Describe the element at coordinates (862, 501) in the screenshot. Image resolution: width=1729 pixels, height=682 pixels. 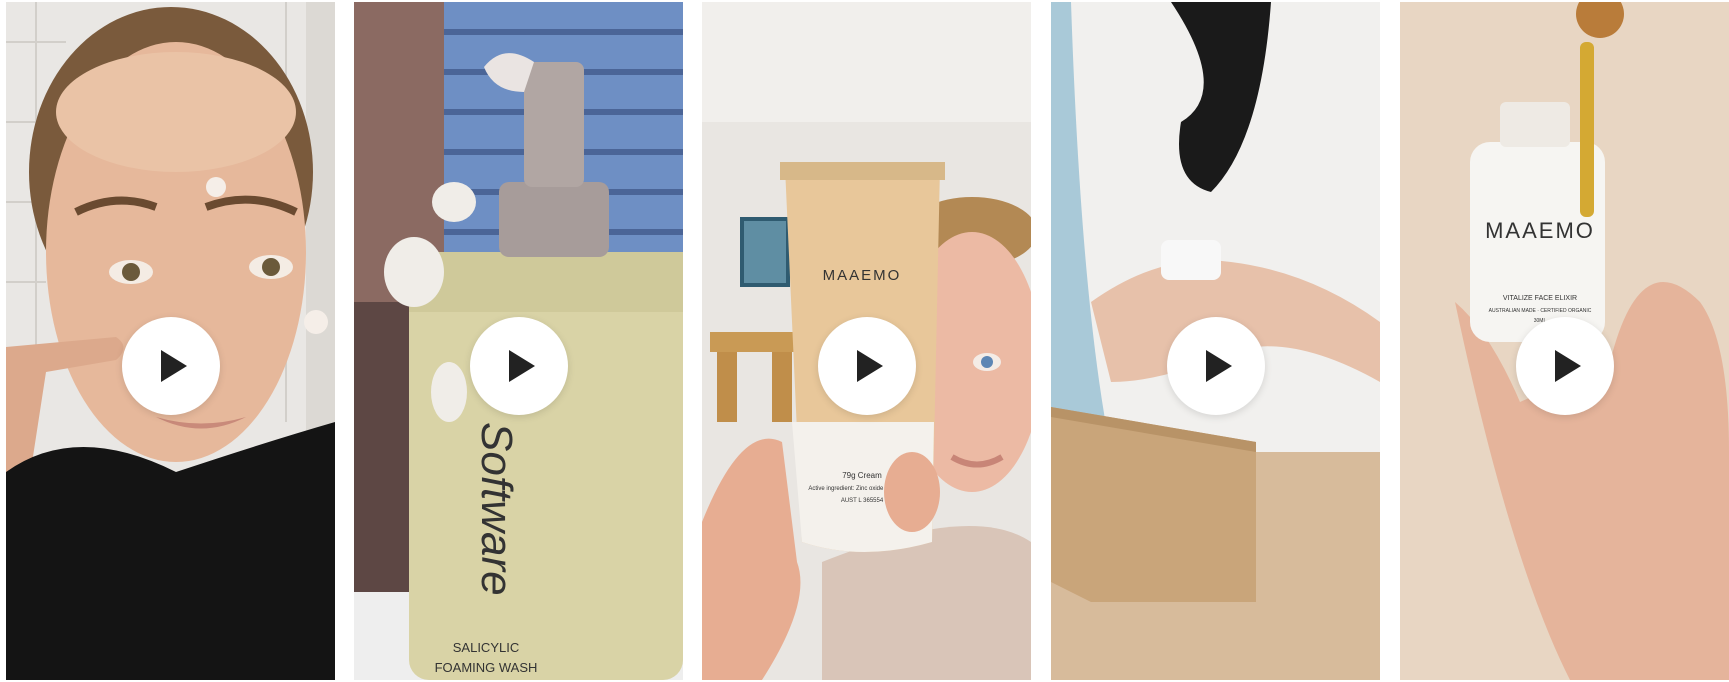
I see `product-code-text: AUST L 365554` at that location.